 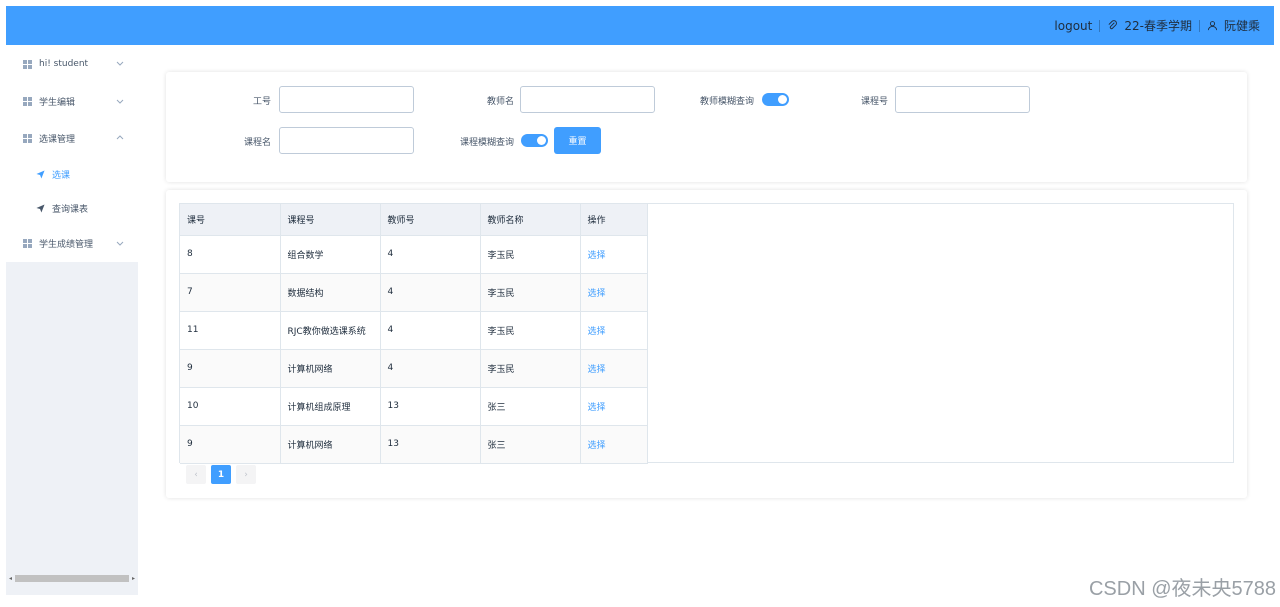 I want to click on cell-course-name: 数据结构, so click(x=330, y=292).